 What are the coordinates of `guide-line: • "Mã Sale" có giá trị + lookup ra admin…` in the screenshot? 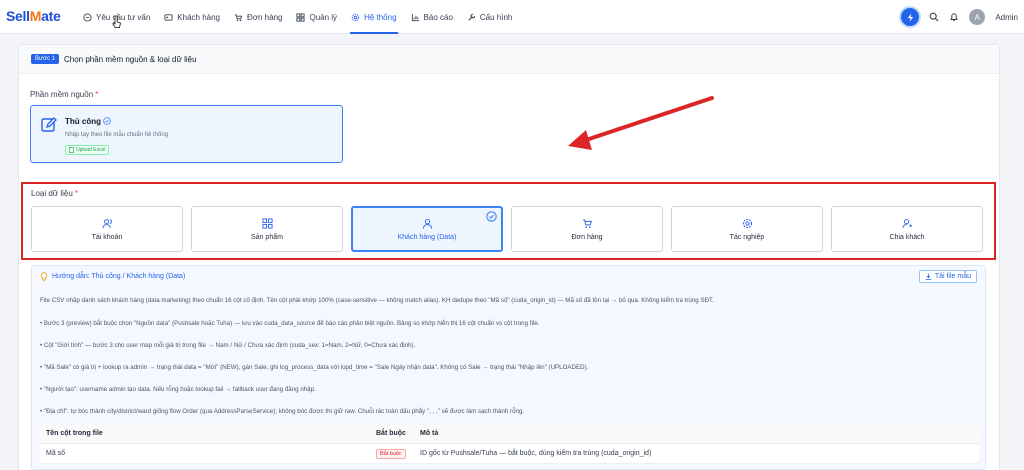 It's located at (314, 367).